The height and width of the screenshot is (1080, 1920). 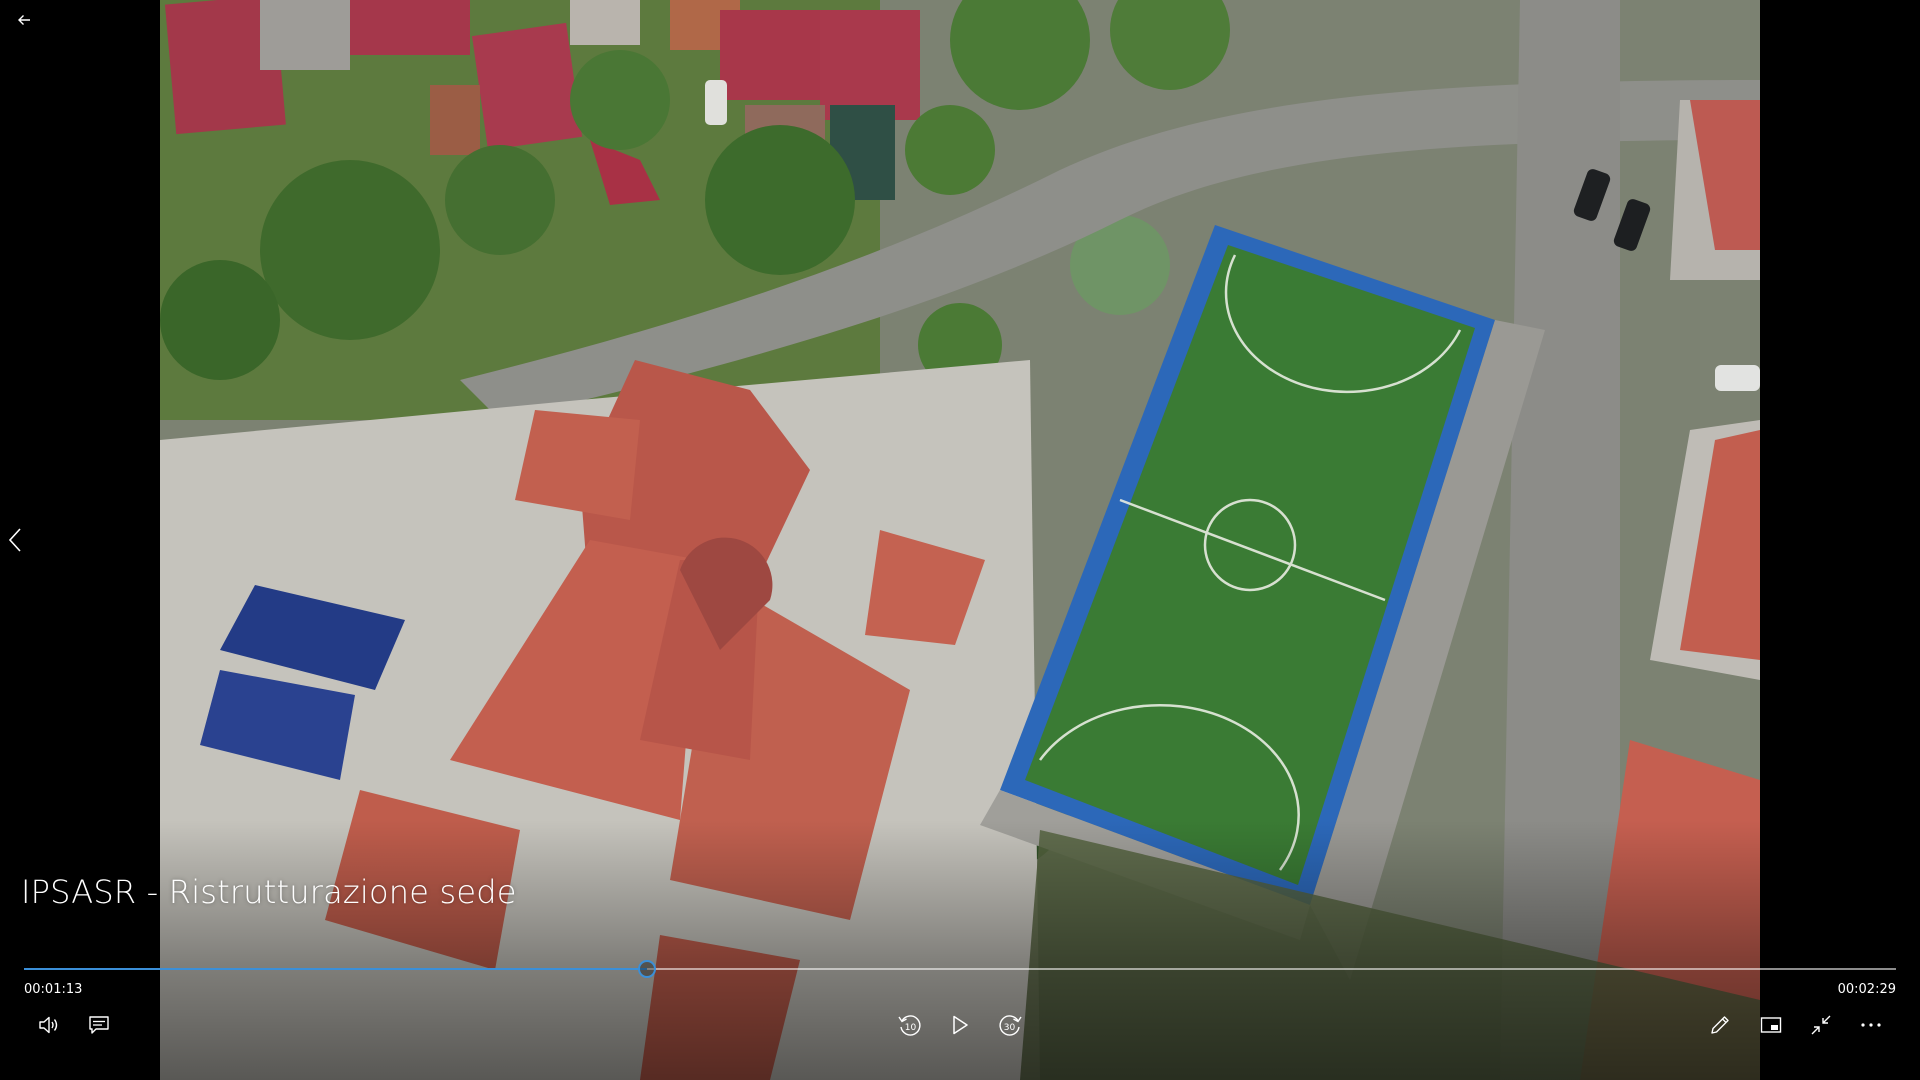 I want to click on more-button, so click(x=1871, y=1025).